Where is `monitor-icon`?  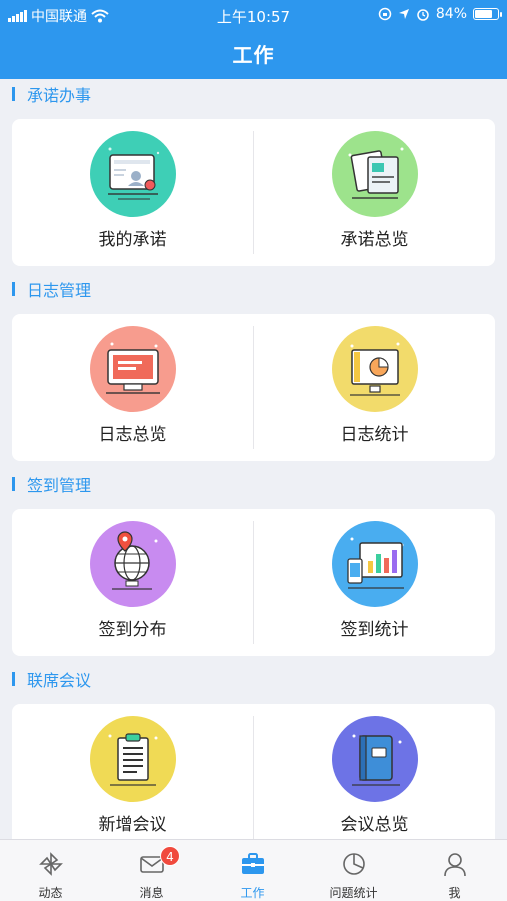 monitor-icon is located at coordinates (133, 369).